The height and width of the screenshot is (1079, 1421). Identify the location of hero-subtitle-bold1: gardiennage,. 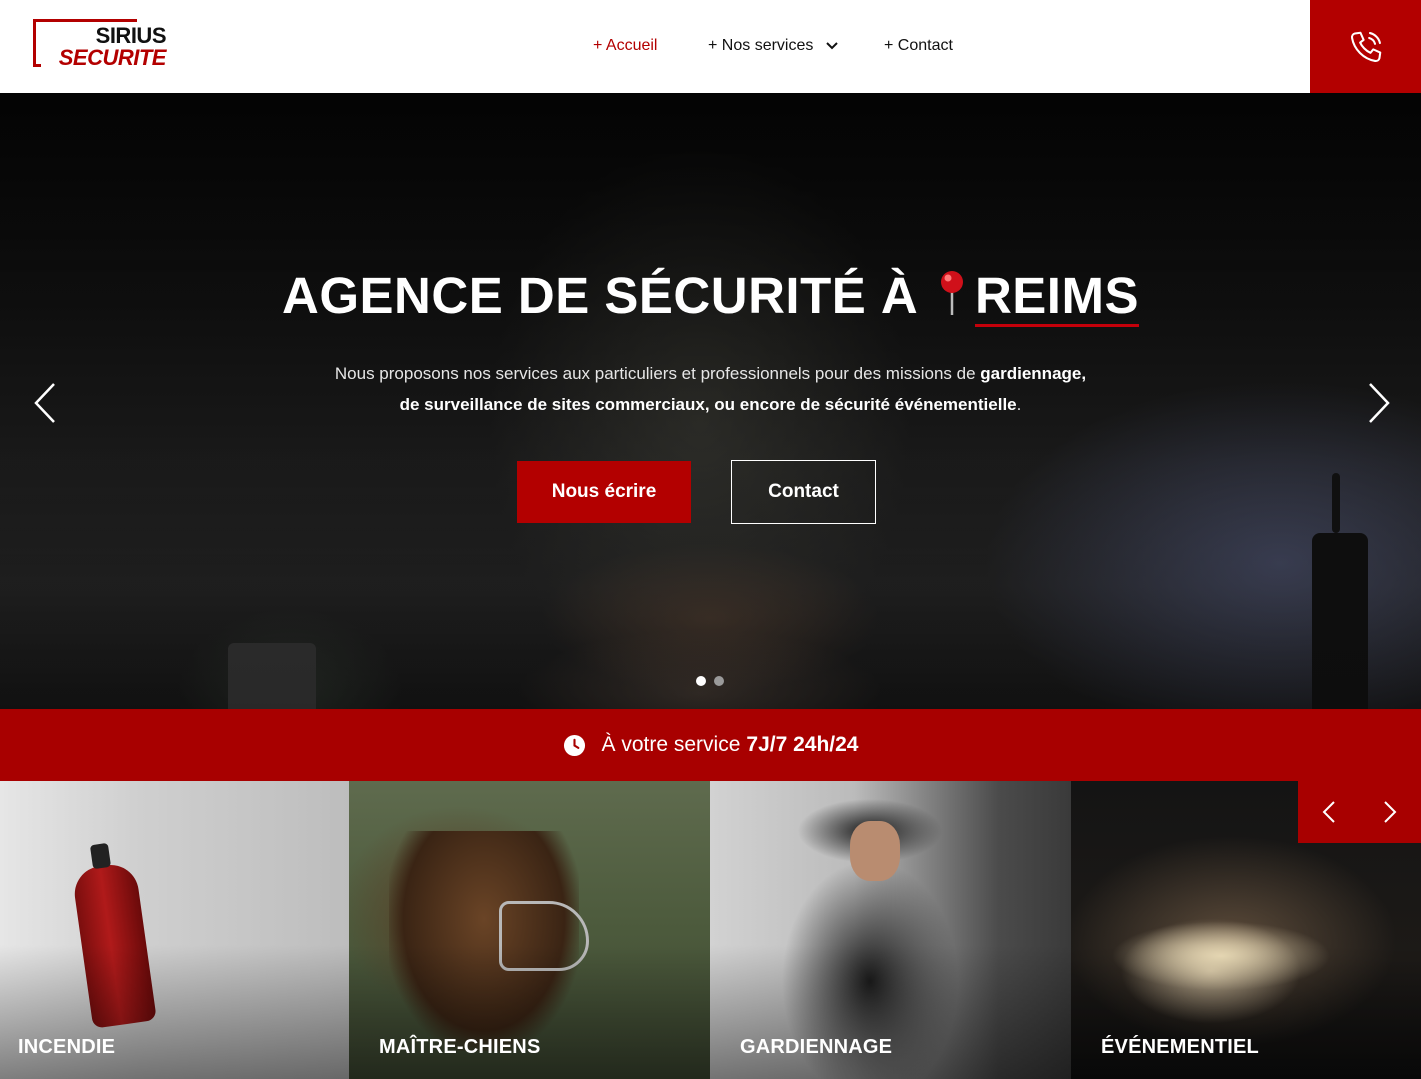
(1033, 373).